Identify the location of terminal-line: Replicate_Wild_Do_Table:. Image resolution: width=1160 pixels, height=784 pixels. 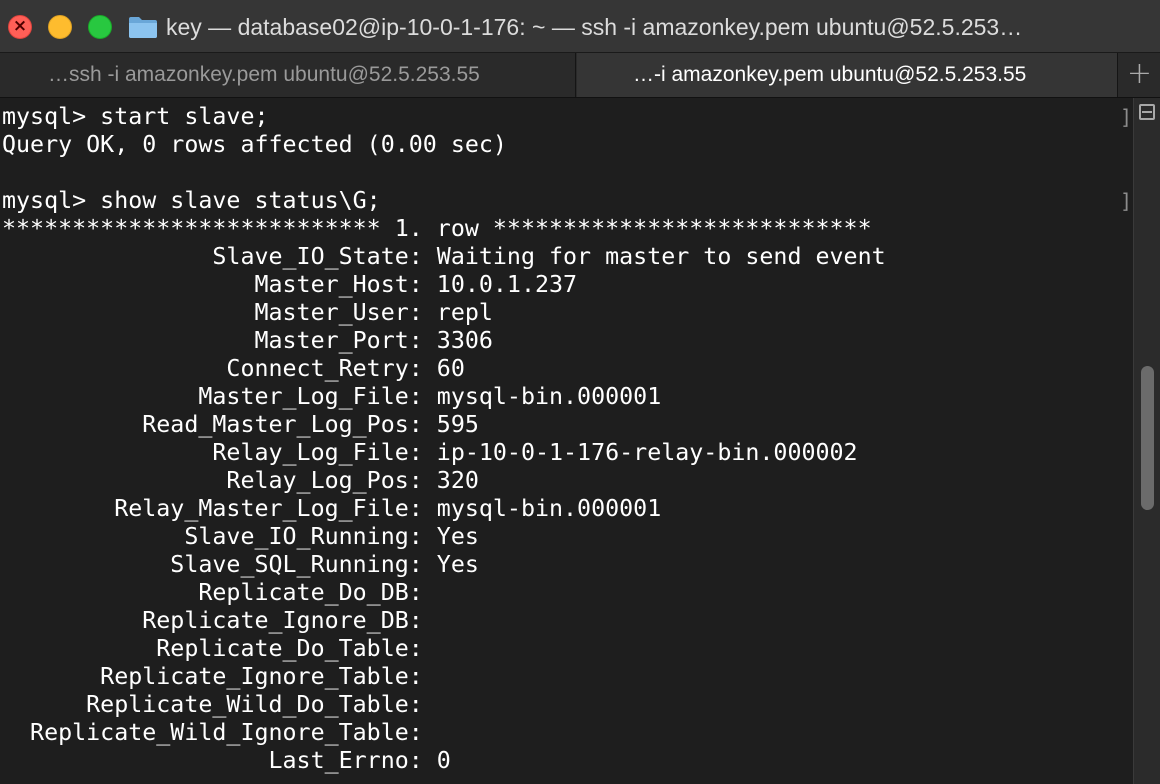
(219, 704).